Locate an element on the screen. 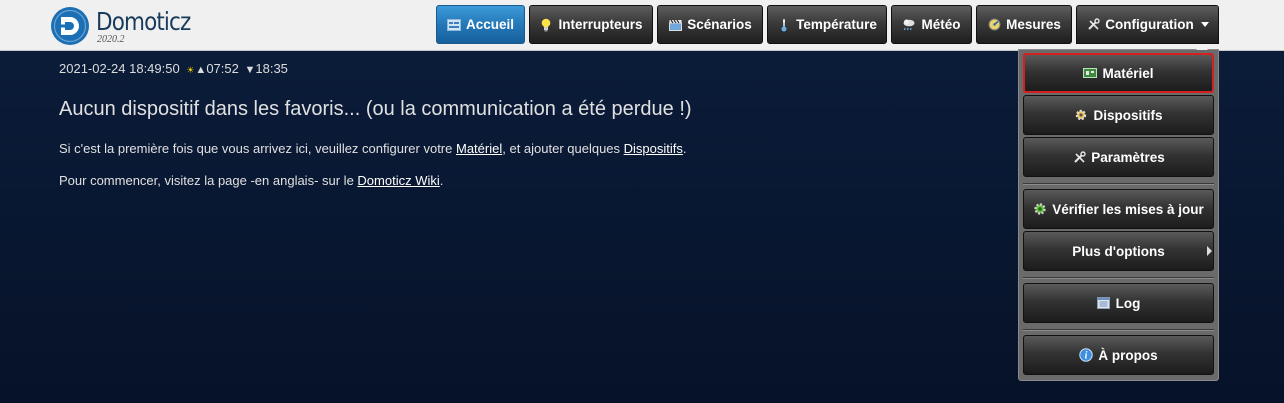 Image resolution: width=1284 pixels, height=403 pixels. menu-item-verifier-mises-a-jour: Vérifier les mises à jour is located at coordinates (1118, 209).